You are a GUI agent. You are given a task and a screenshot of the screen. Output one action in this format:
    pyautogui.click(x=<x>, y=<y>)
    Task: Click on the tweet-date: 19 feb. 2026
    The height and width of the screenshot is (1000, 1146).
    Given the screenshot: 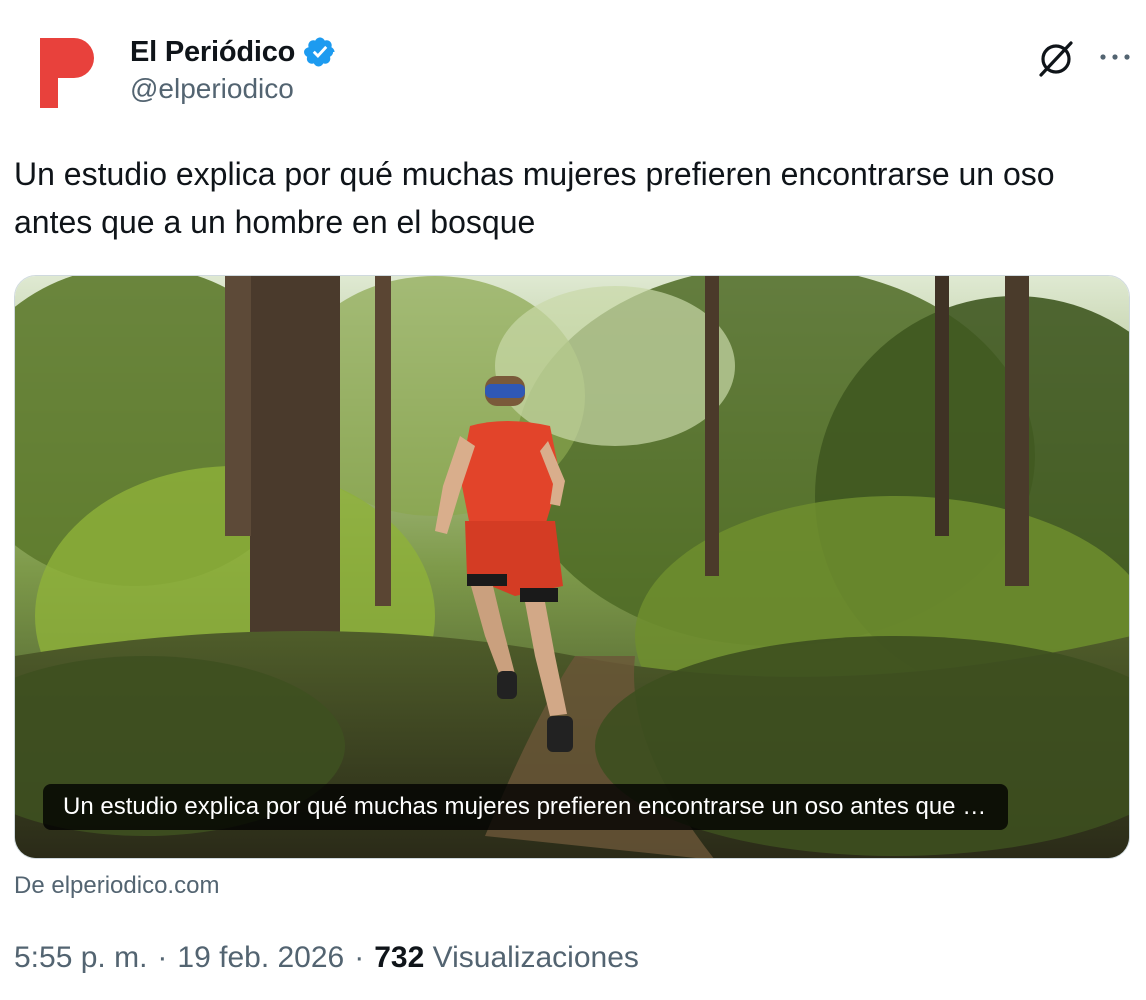 What is the action you would take?
    pyautogui.click(x=260, y=958)
    